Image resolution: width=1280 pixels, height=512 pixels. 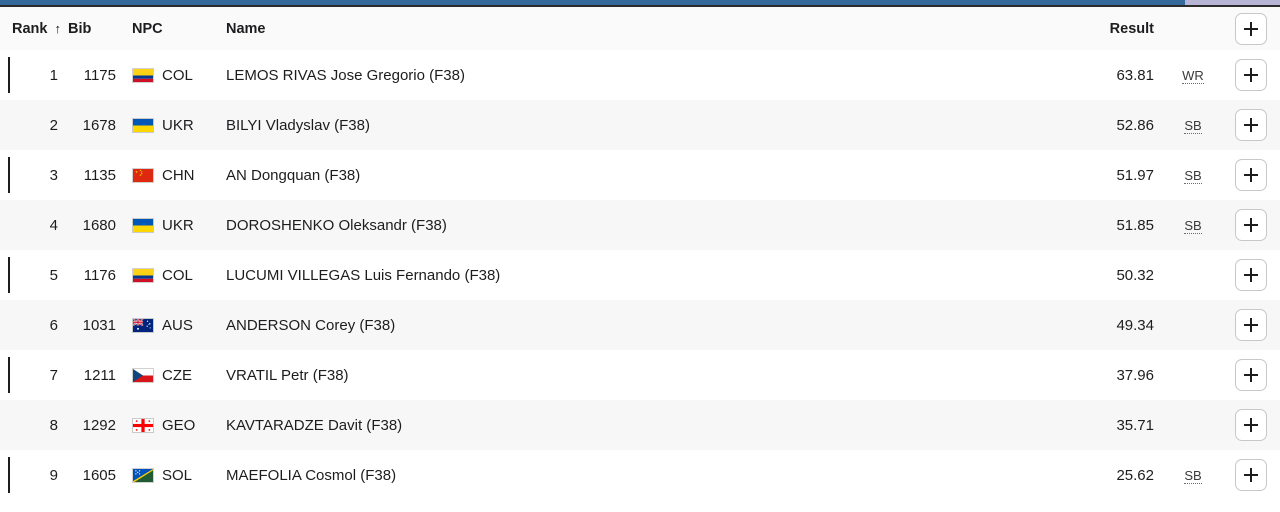 I want to click on flag-georgia-icon, so click(x=143, y=425).